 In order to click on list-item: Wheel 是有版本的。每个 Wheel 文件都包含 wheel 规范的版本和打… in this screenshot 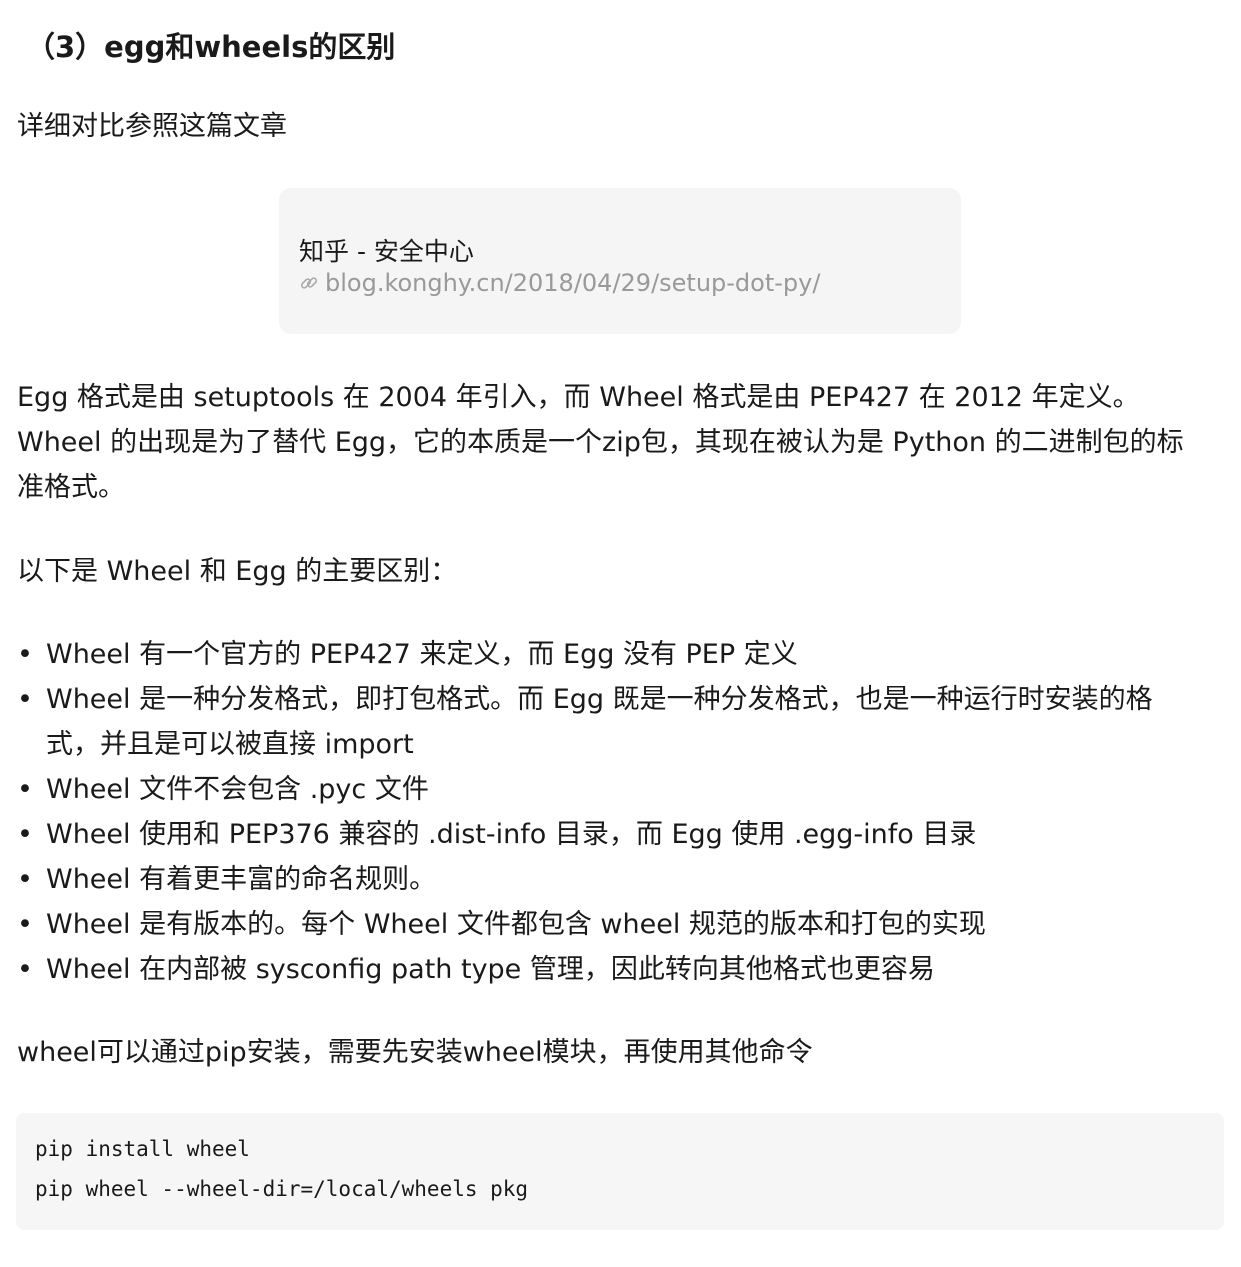, I will do `click(617, 924)`.